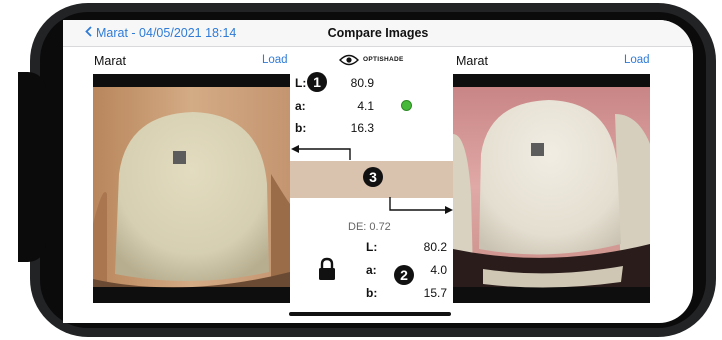 The width and height of the screenshot is (722, 340). What do you see at coordinates (637, 60) in the screenshot?
I see `right-load-button: Load` at bounding box center [637, 60].